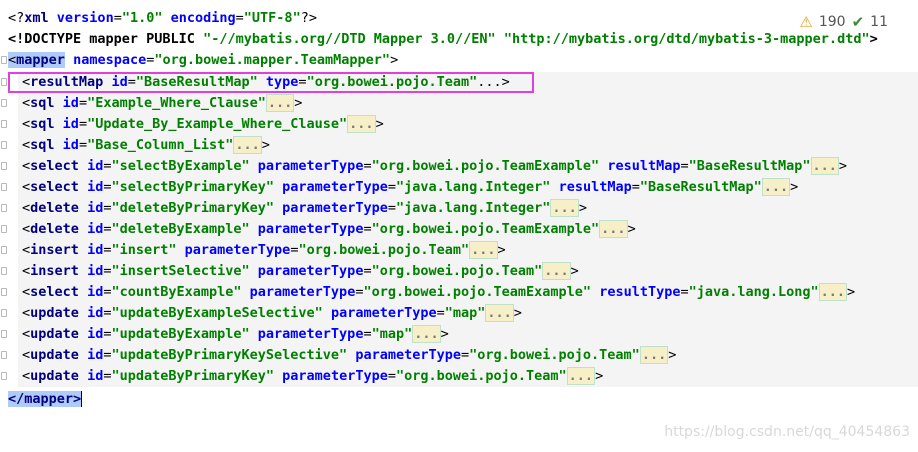 This screenshot has height=452, width=918. Describe the element at coordinates (180, 271) in the screenshot. I see `attr-value: "insertSelective"` at that location.